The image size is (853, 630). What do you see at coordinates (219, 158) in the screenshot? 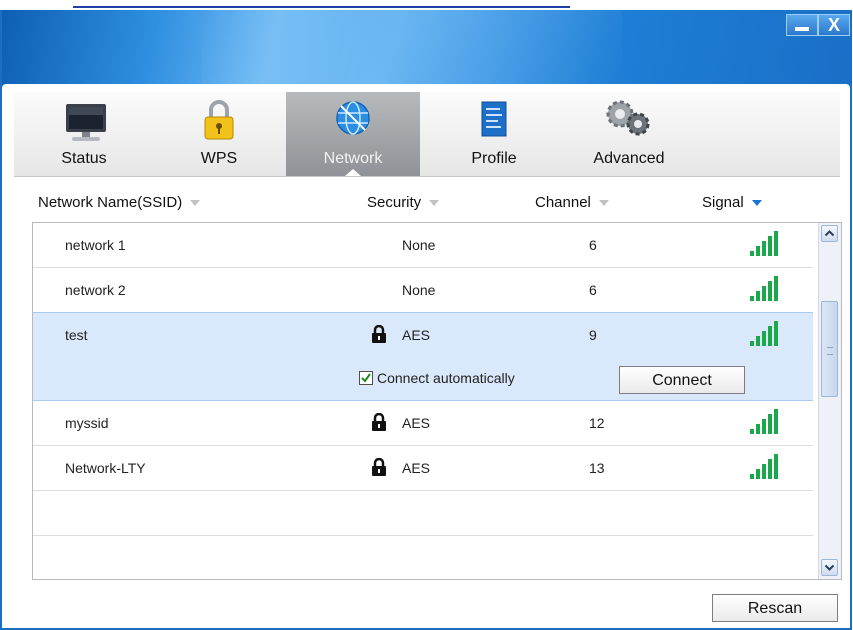
I see `tab-wps-label: WPS` at bounding box center [219, 158].